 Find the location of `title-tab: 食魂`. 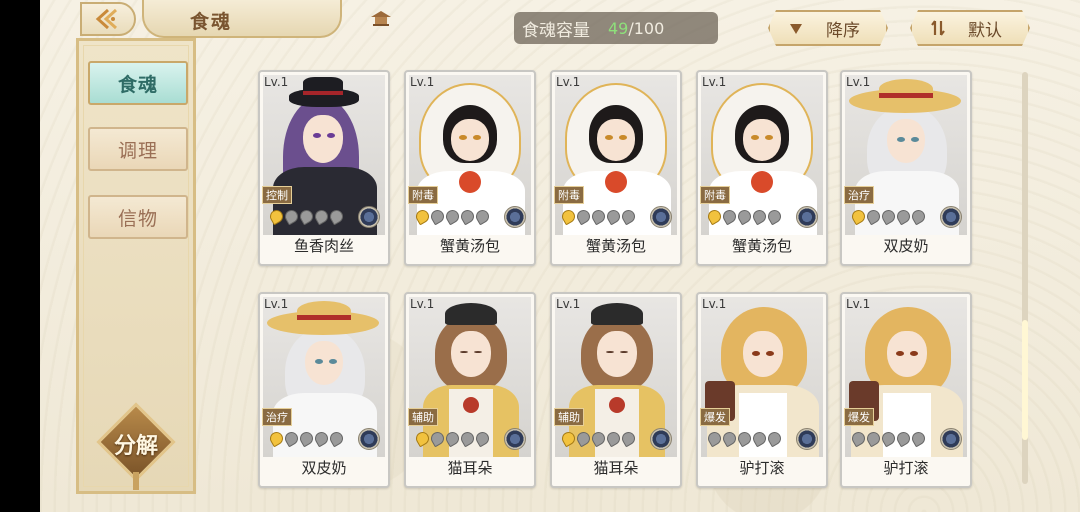

title-tab: 食魂 is located at coordinates (266, 19).